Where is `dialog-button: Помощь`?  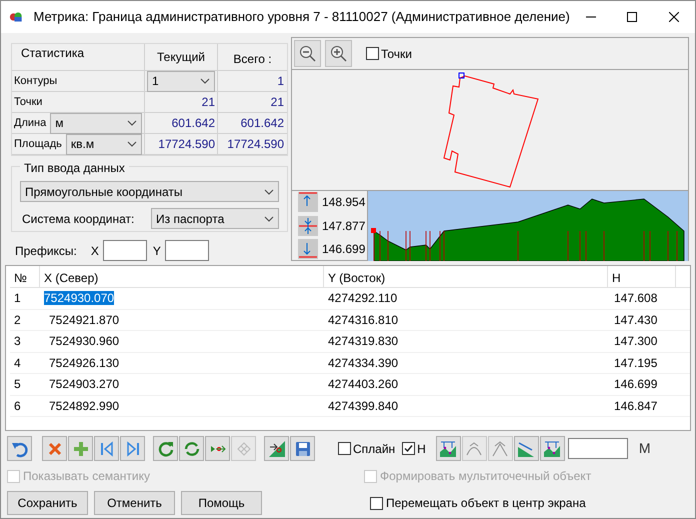 dialog-button: Помощь is located at coordinates (221, 503).